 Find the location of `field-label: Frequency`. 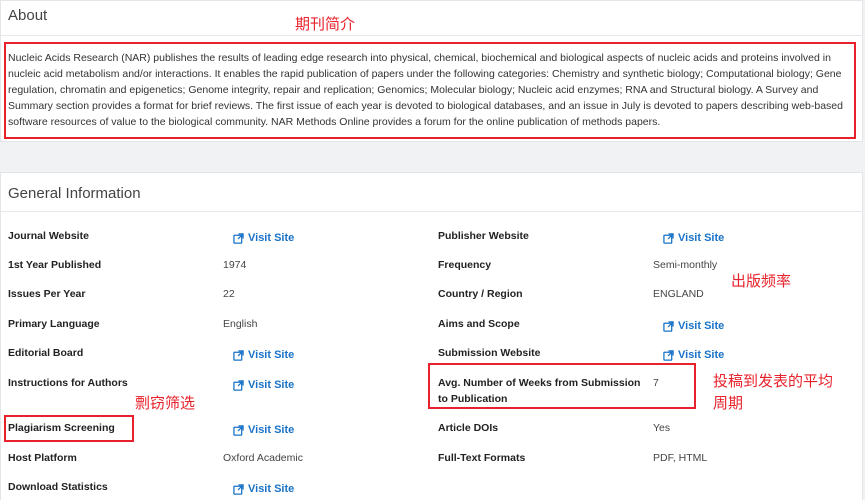

field-label: Frequency is located at coordinates (465, 265).